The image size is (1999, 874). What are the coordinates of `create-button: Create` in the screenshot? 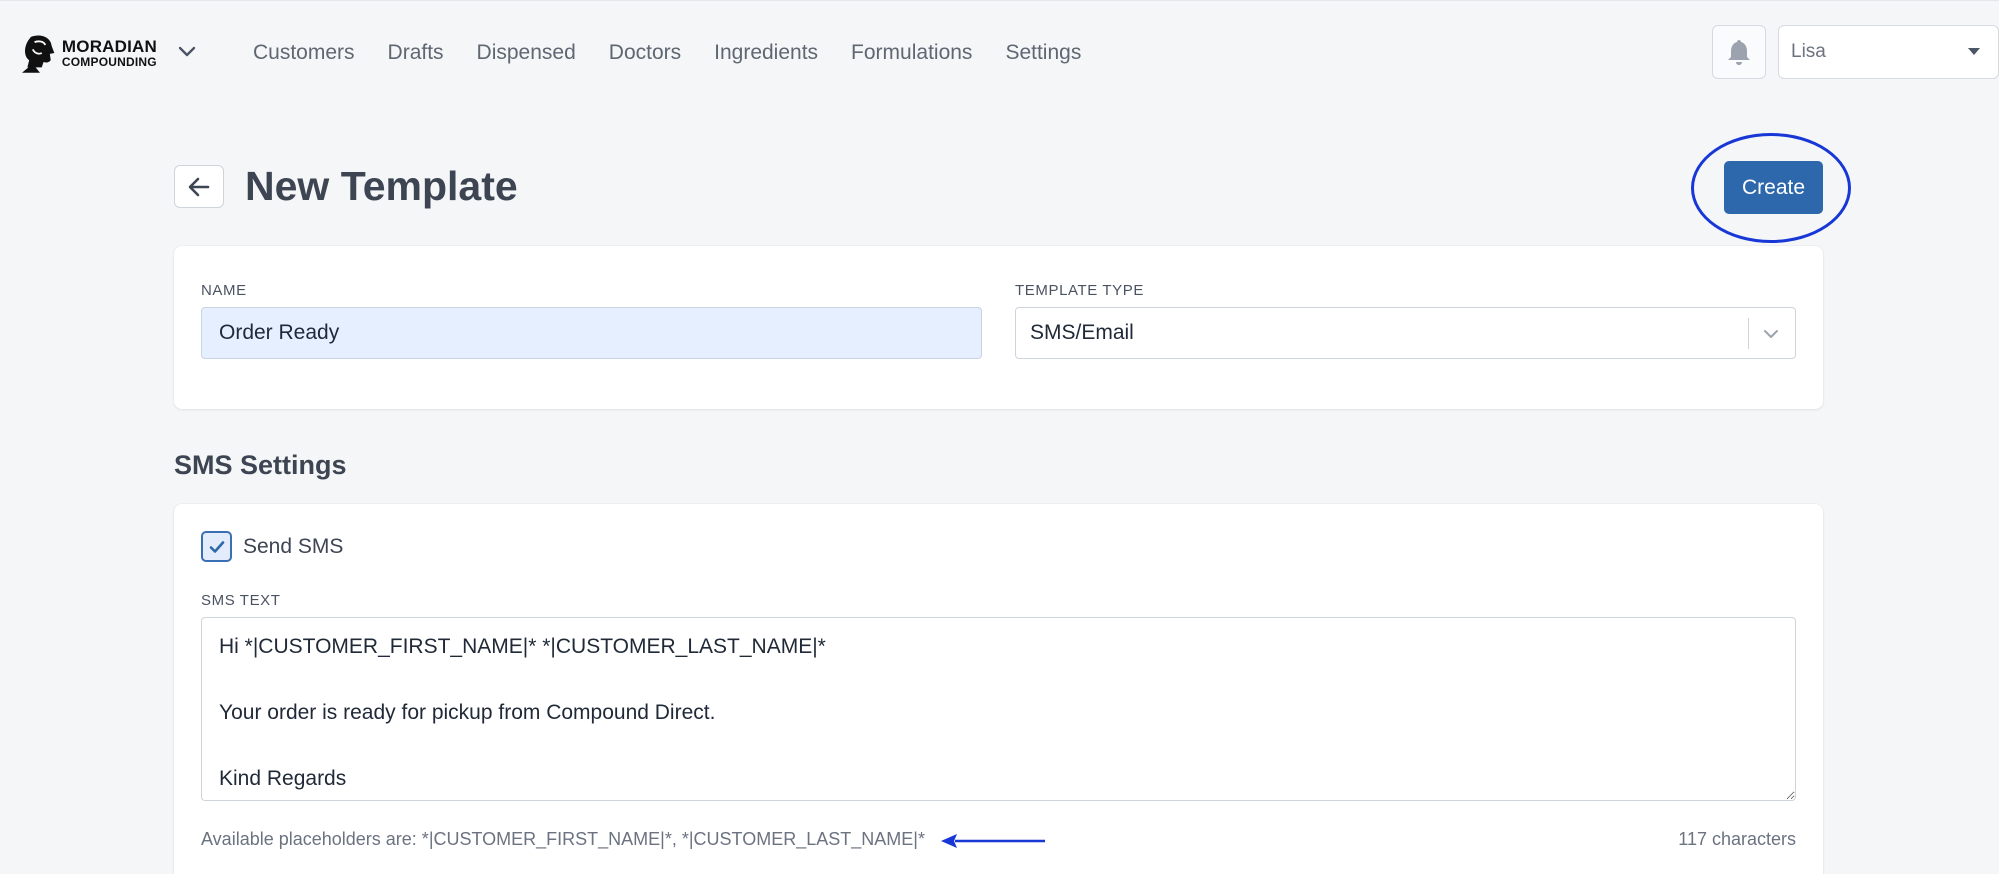 It's located at (1773, 187).